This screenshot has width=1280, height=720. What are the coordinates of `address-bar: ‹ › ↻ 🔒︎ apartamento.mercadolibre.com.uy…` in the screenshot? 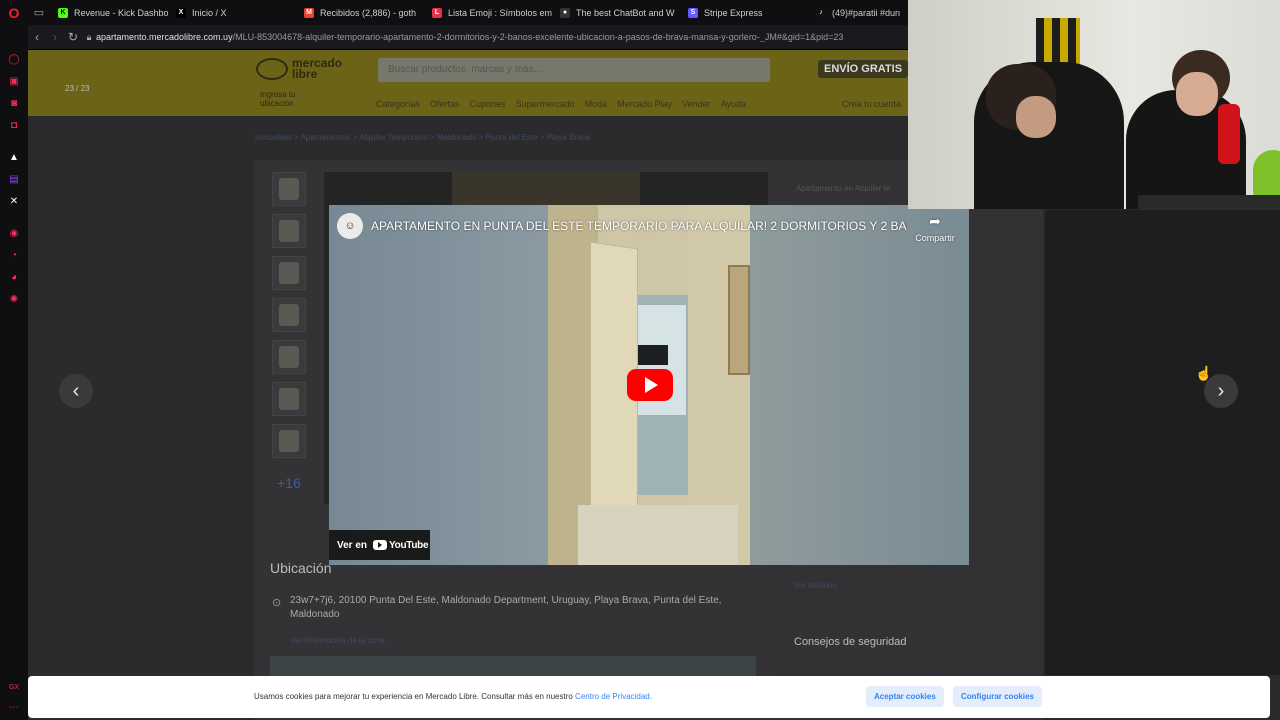 It's located at (468, 37).